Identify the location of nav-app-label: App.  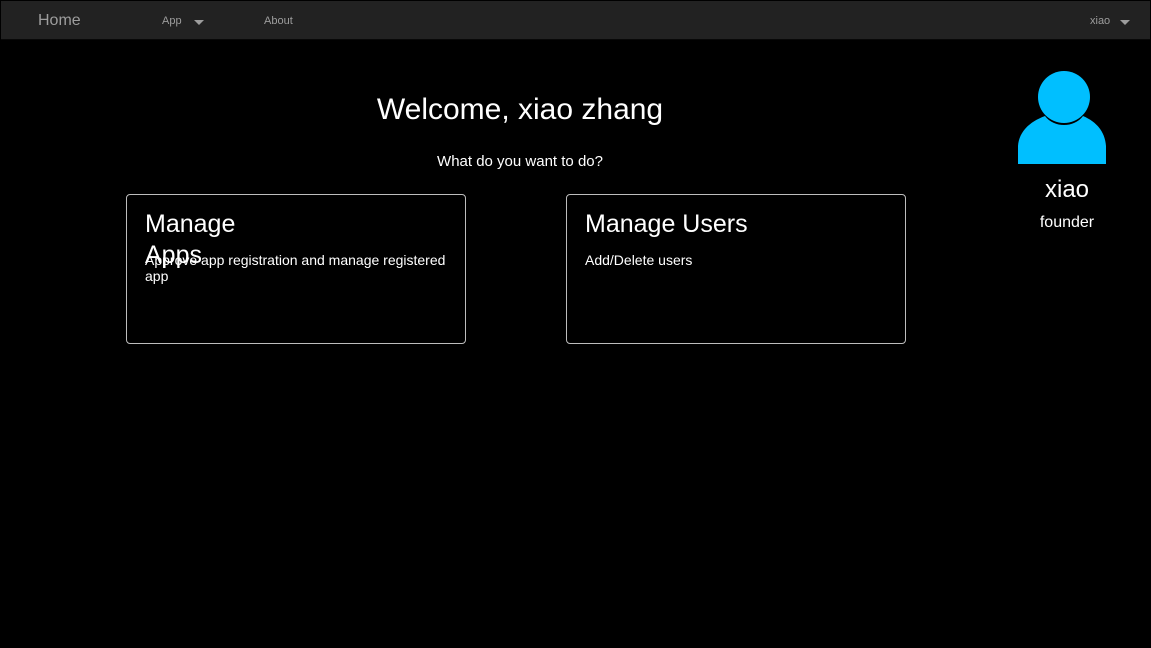
(172, 21).